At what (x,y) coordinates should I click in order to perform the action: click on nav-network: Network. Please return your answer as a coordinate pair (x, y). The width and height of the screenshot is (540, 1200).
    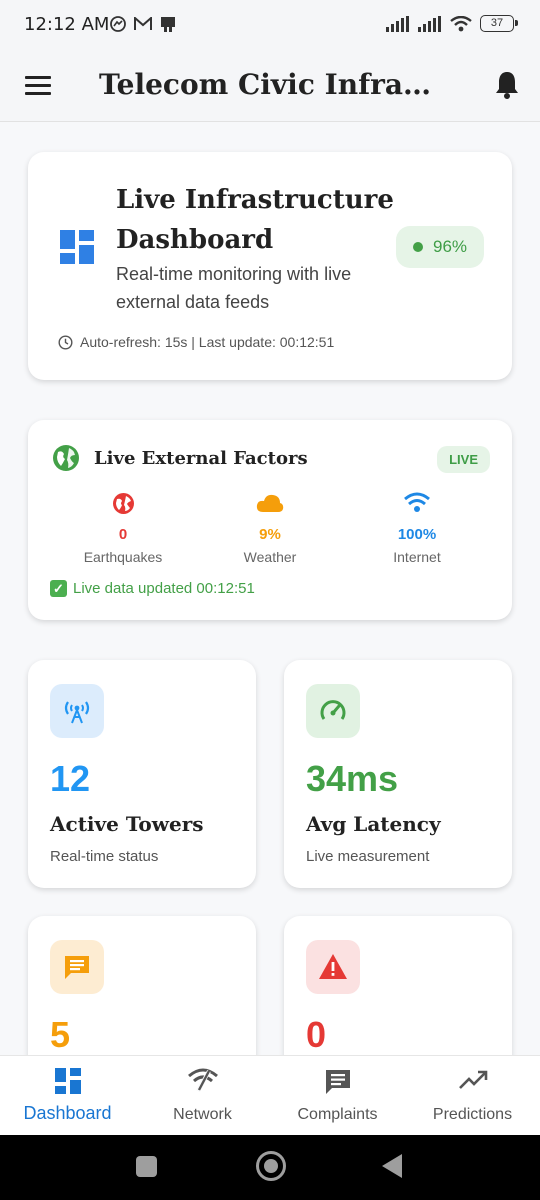
    Looking at the image, I should click on (202, 1096).